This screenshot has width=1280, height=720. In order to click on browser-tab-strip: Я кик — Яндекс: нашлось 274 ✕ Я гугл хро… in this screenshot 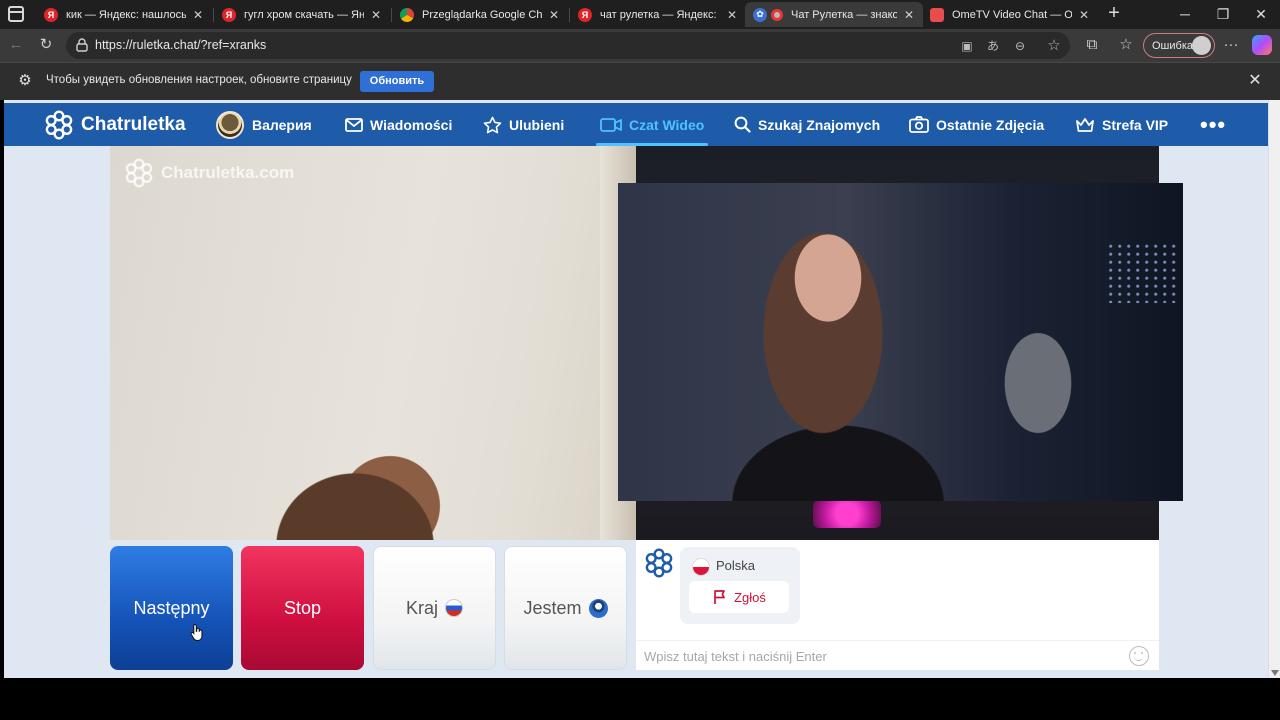, I will do `click(640, 14)`.